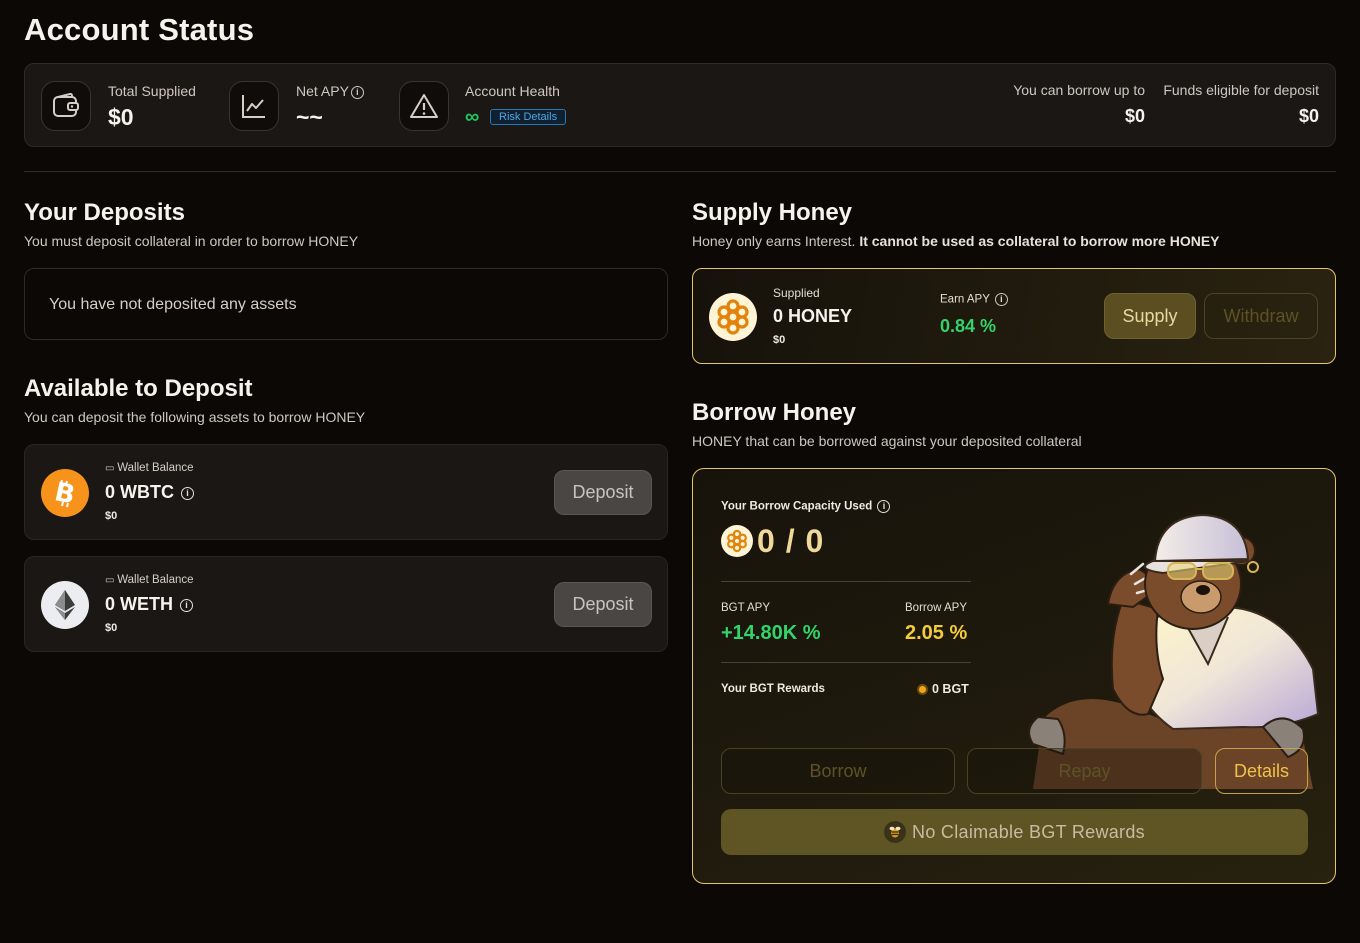  I want to click on earn-apy-label: Earn APY i, so click(974, 299).